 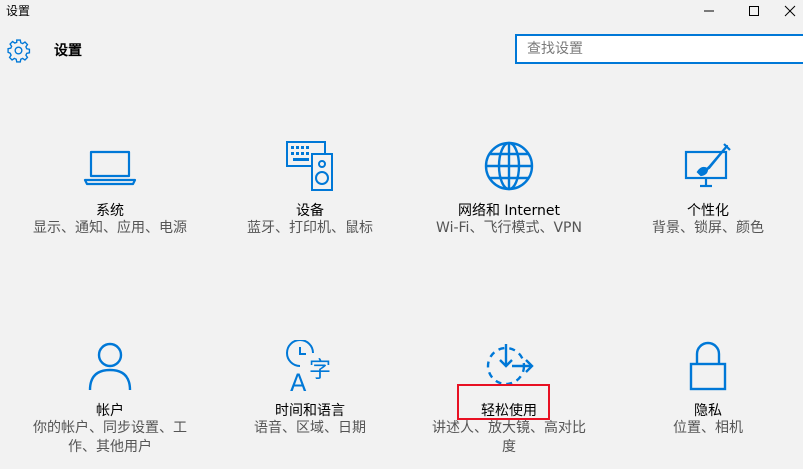 What do you see at coordinates (401, 11) in the screenshot?
I see `title-bar: 设置` at bounding box center [401, 11].